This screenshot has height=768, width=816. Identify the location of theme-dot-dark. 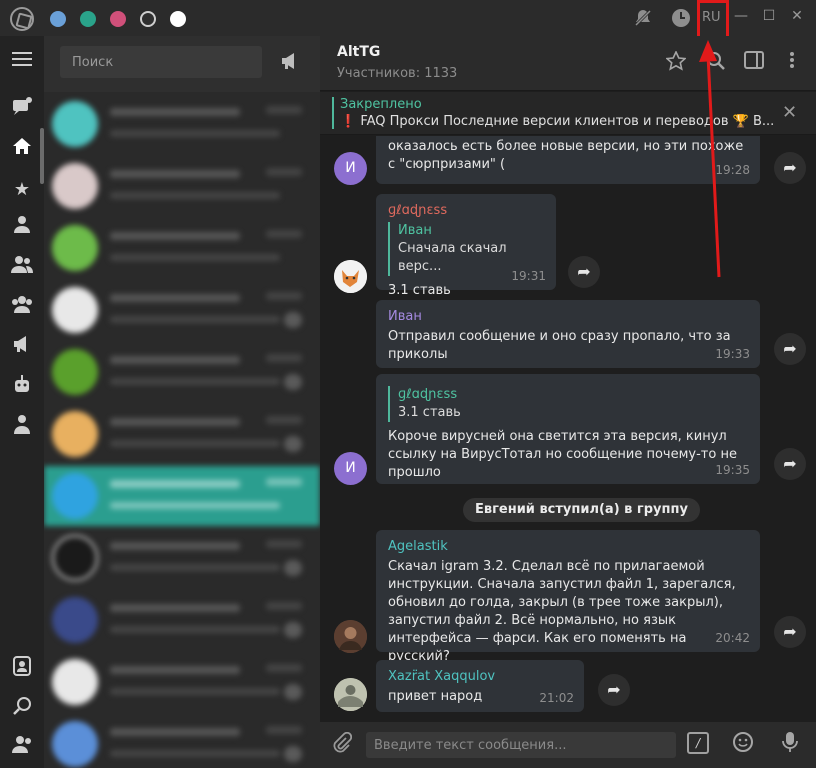
(148, 19).